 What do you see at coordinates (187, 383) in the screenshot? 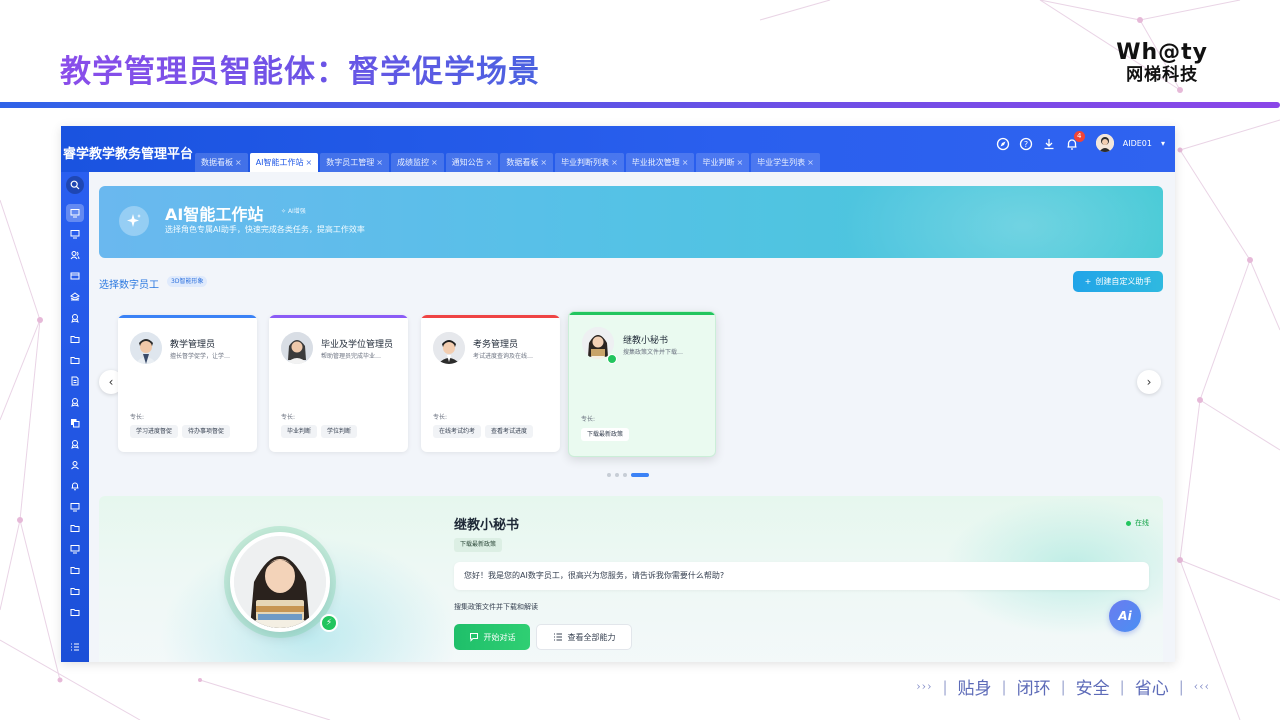
I see `employee-card: 教学管理员 擅长督学促学，让学… 专长: 学习进度督促 待办事项督促` at bounding box center [187, 383].